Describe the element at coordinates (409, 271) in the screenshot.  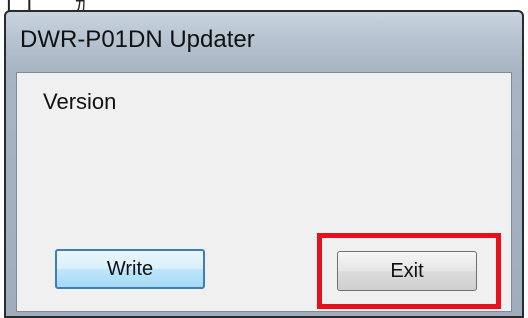
I see `exit-highlight-box` at that location.